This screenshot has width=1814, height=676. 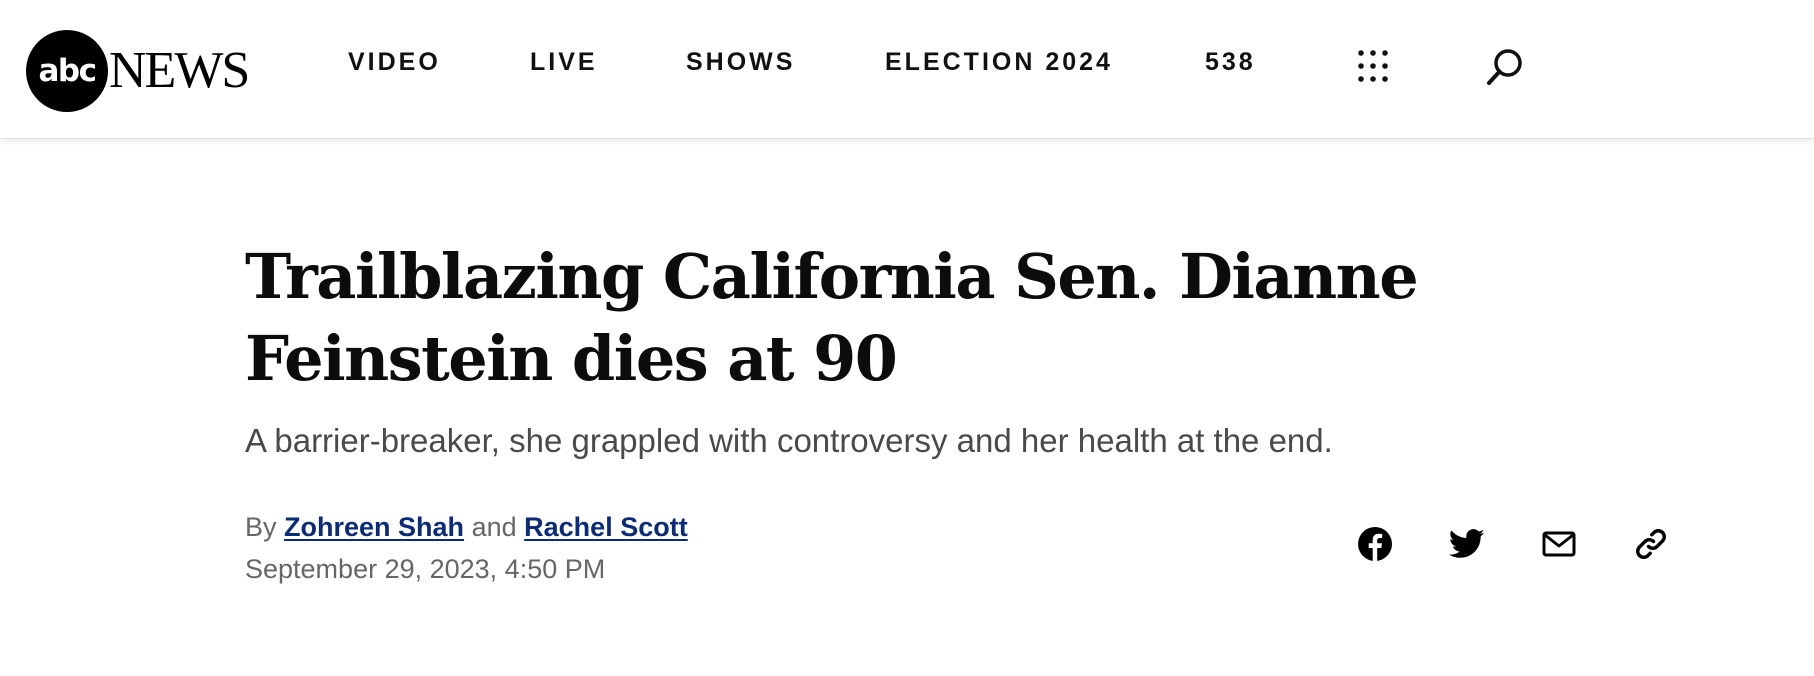 What do you see at coordinates (1559, 544) in the screenshot?
I see `email-icon` at bounding box center [1559, 544].